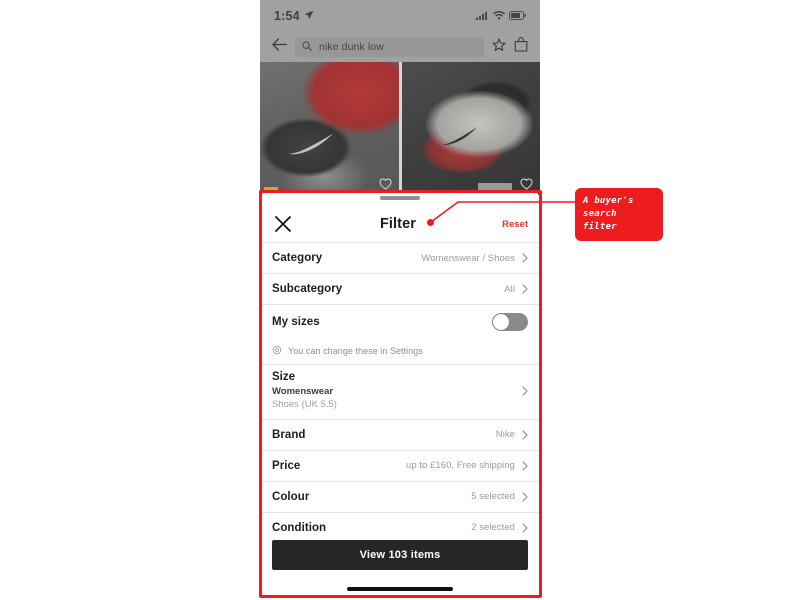 Image resolution: width=800 pixels, height=600 pixels. I want to click on filter-row-subcategory: Subcategory All, so click(400, 288).